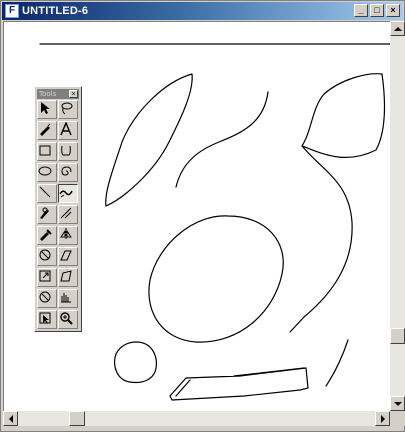 This screenshot has height=432, width=405. Describe the element at coordinates (44, 213) in the screenshot. I see `knife-icon` at that location.